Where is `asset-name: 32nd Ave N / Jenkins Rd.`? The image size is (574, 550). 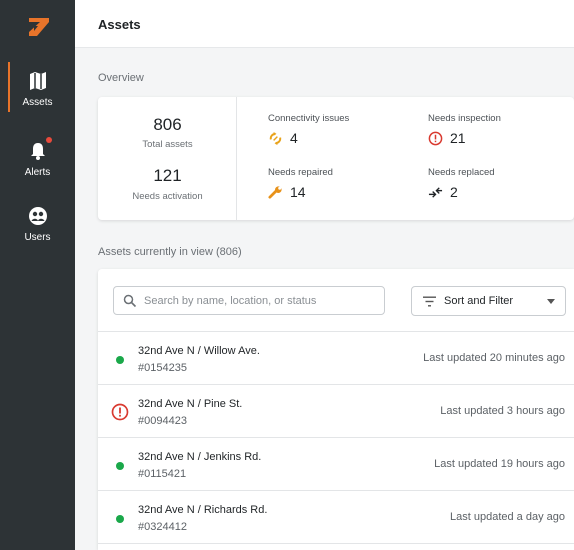
asset-name: 32nd Ave N / Jenkins Rd. is located at coordinates (200, 457).